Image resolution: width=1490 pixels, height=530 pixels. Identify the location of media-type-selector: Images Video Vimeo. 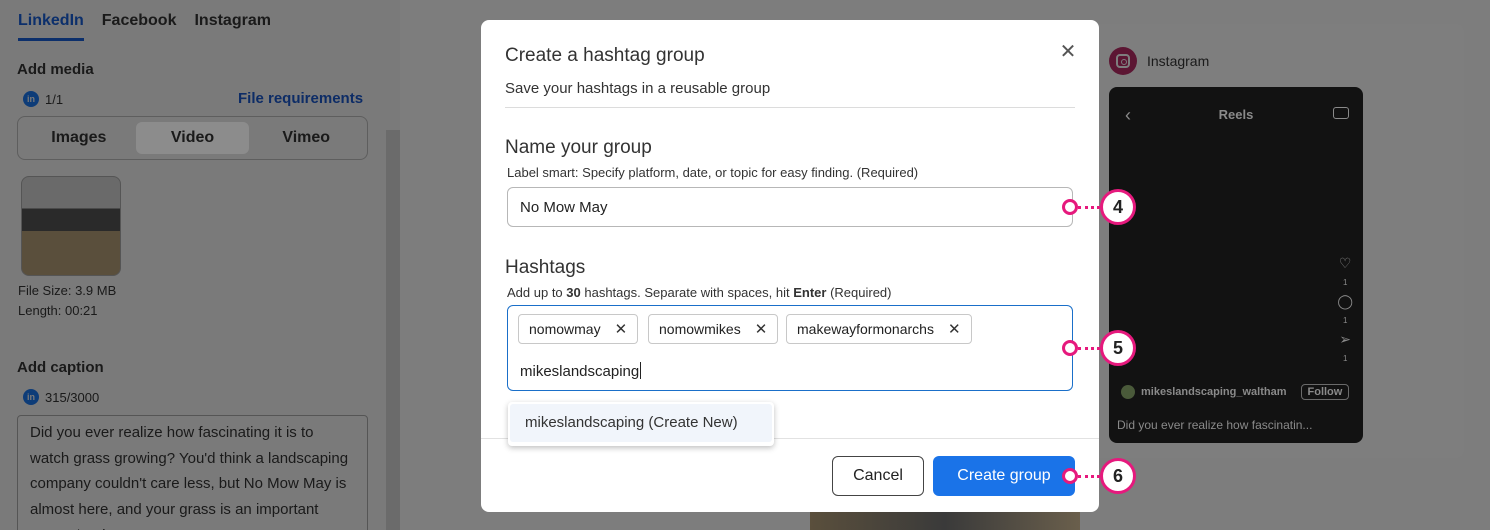
(192, 138).